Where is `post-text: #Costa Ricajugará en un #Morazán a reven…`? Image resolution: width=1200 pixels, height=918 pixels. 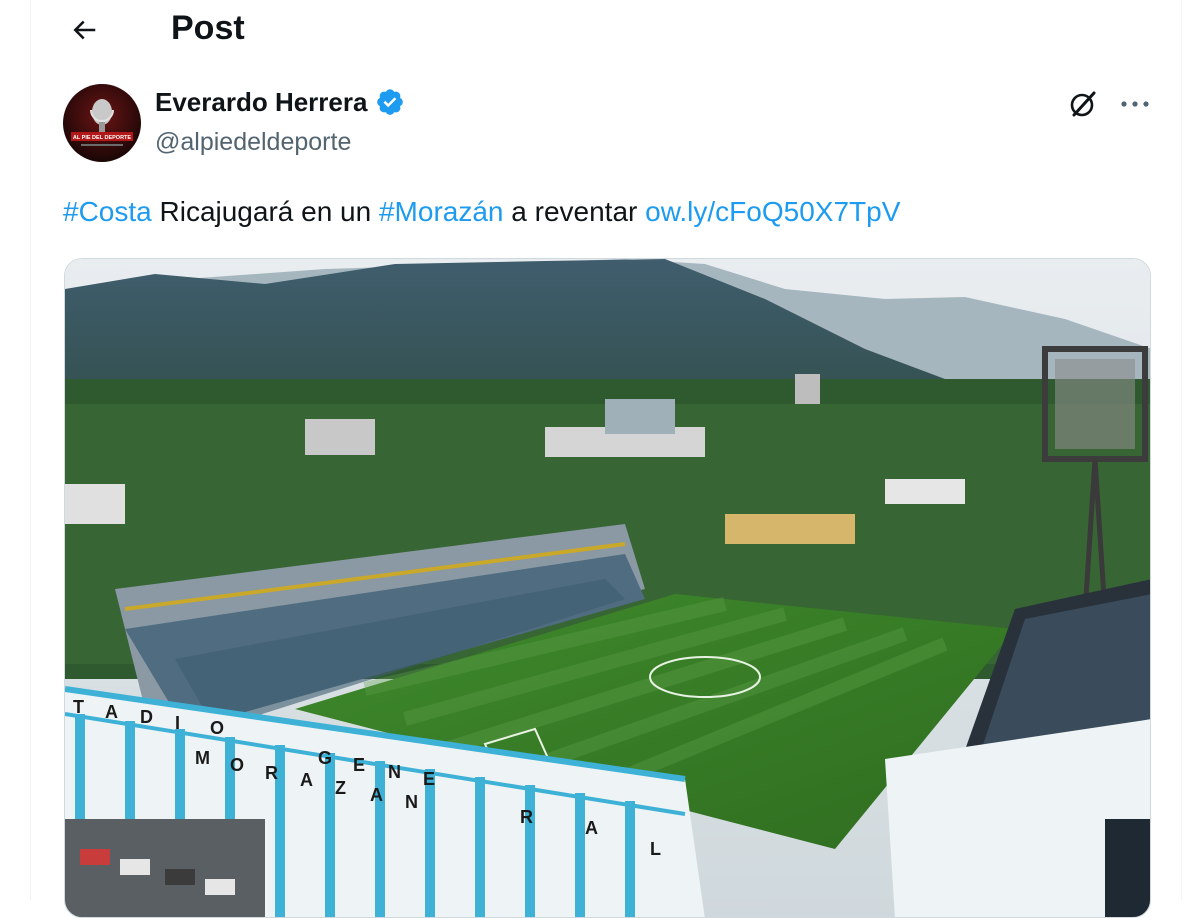
post-text: #Costa Ricajugará en un #Morazán a reven… is located at coordinates (481, 212).